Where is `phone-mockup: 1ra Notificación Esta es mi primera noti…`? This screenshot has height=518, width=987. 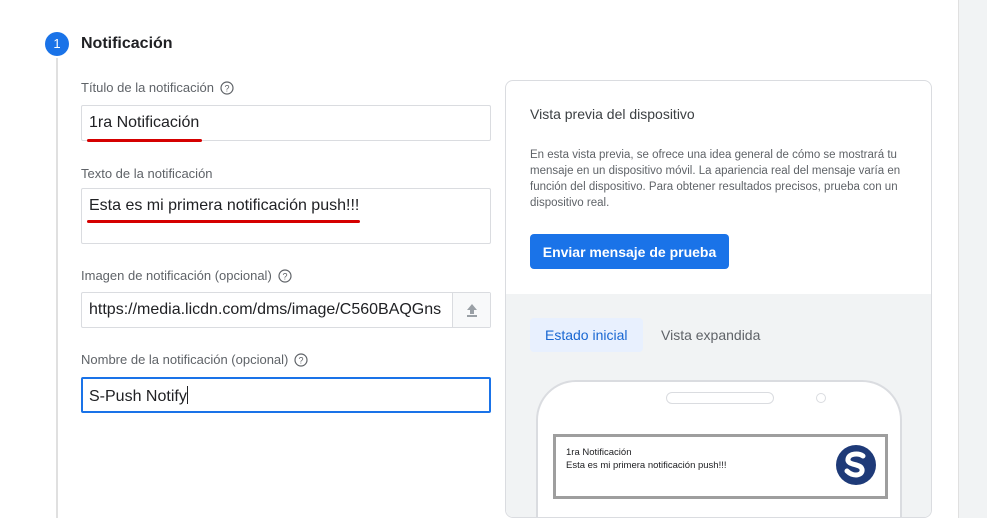 phone-mockup: 1ra Notificación Esta es mi primera noti… is located at coordinates (719, 448).